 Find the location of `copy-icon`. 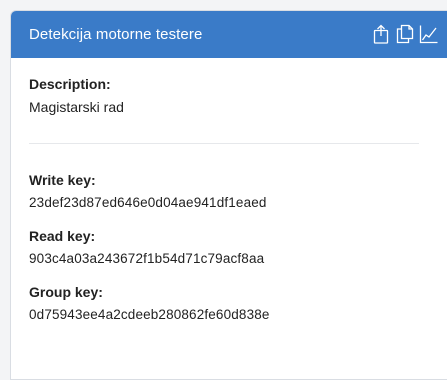

copy-icon is located at coordinates (405, 34).